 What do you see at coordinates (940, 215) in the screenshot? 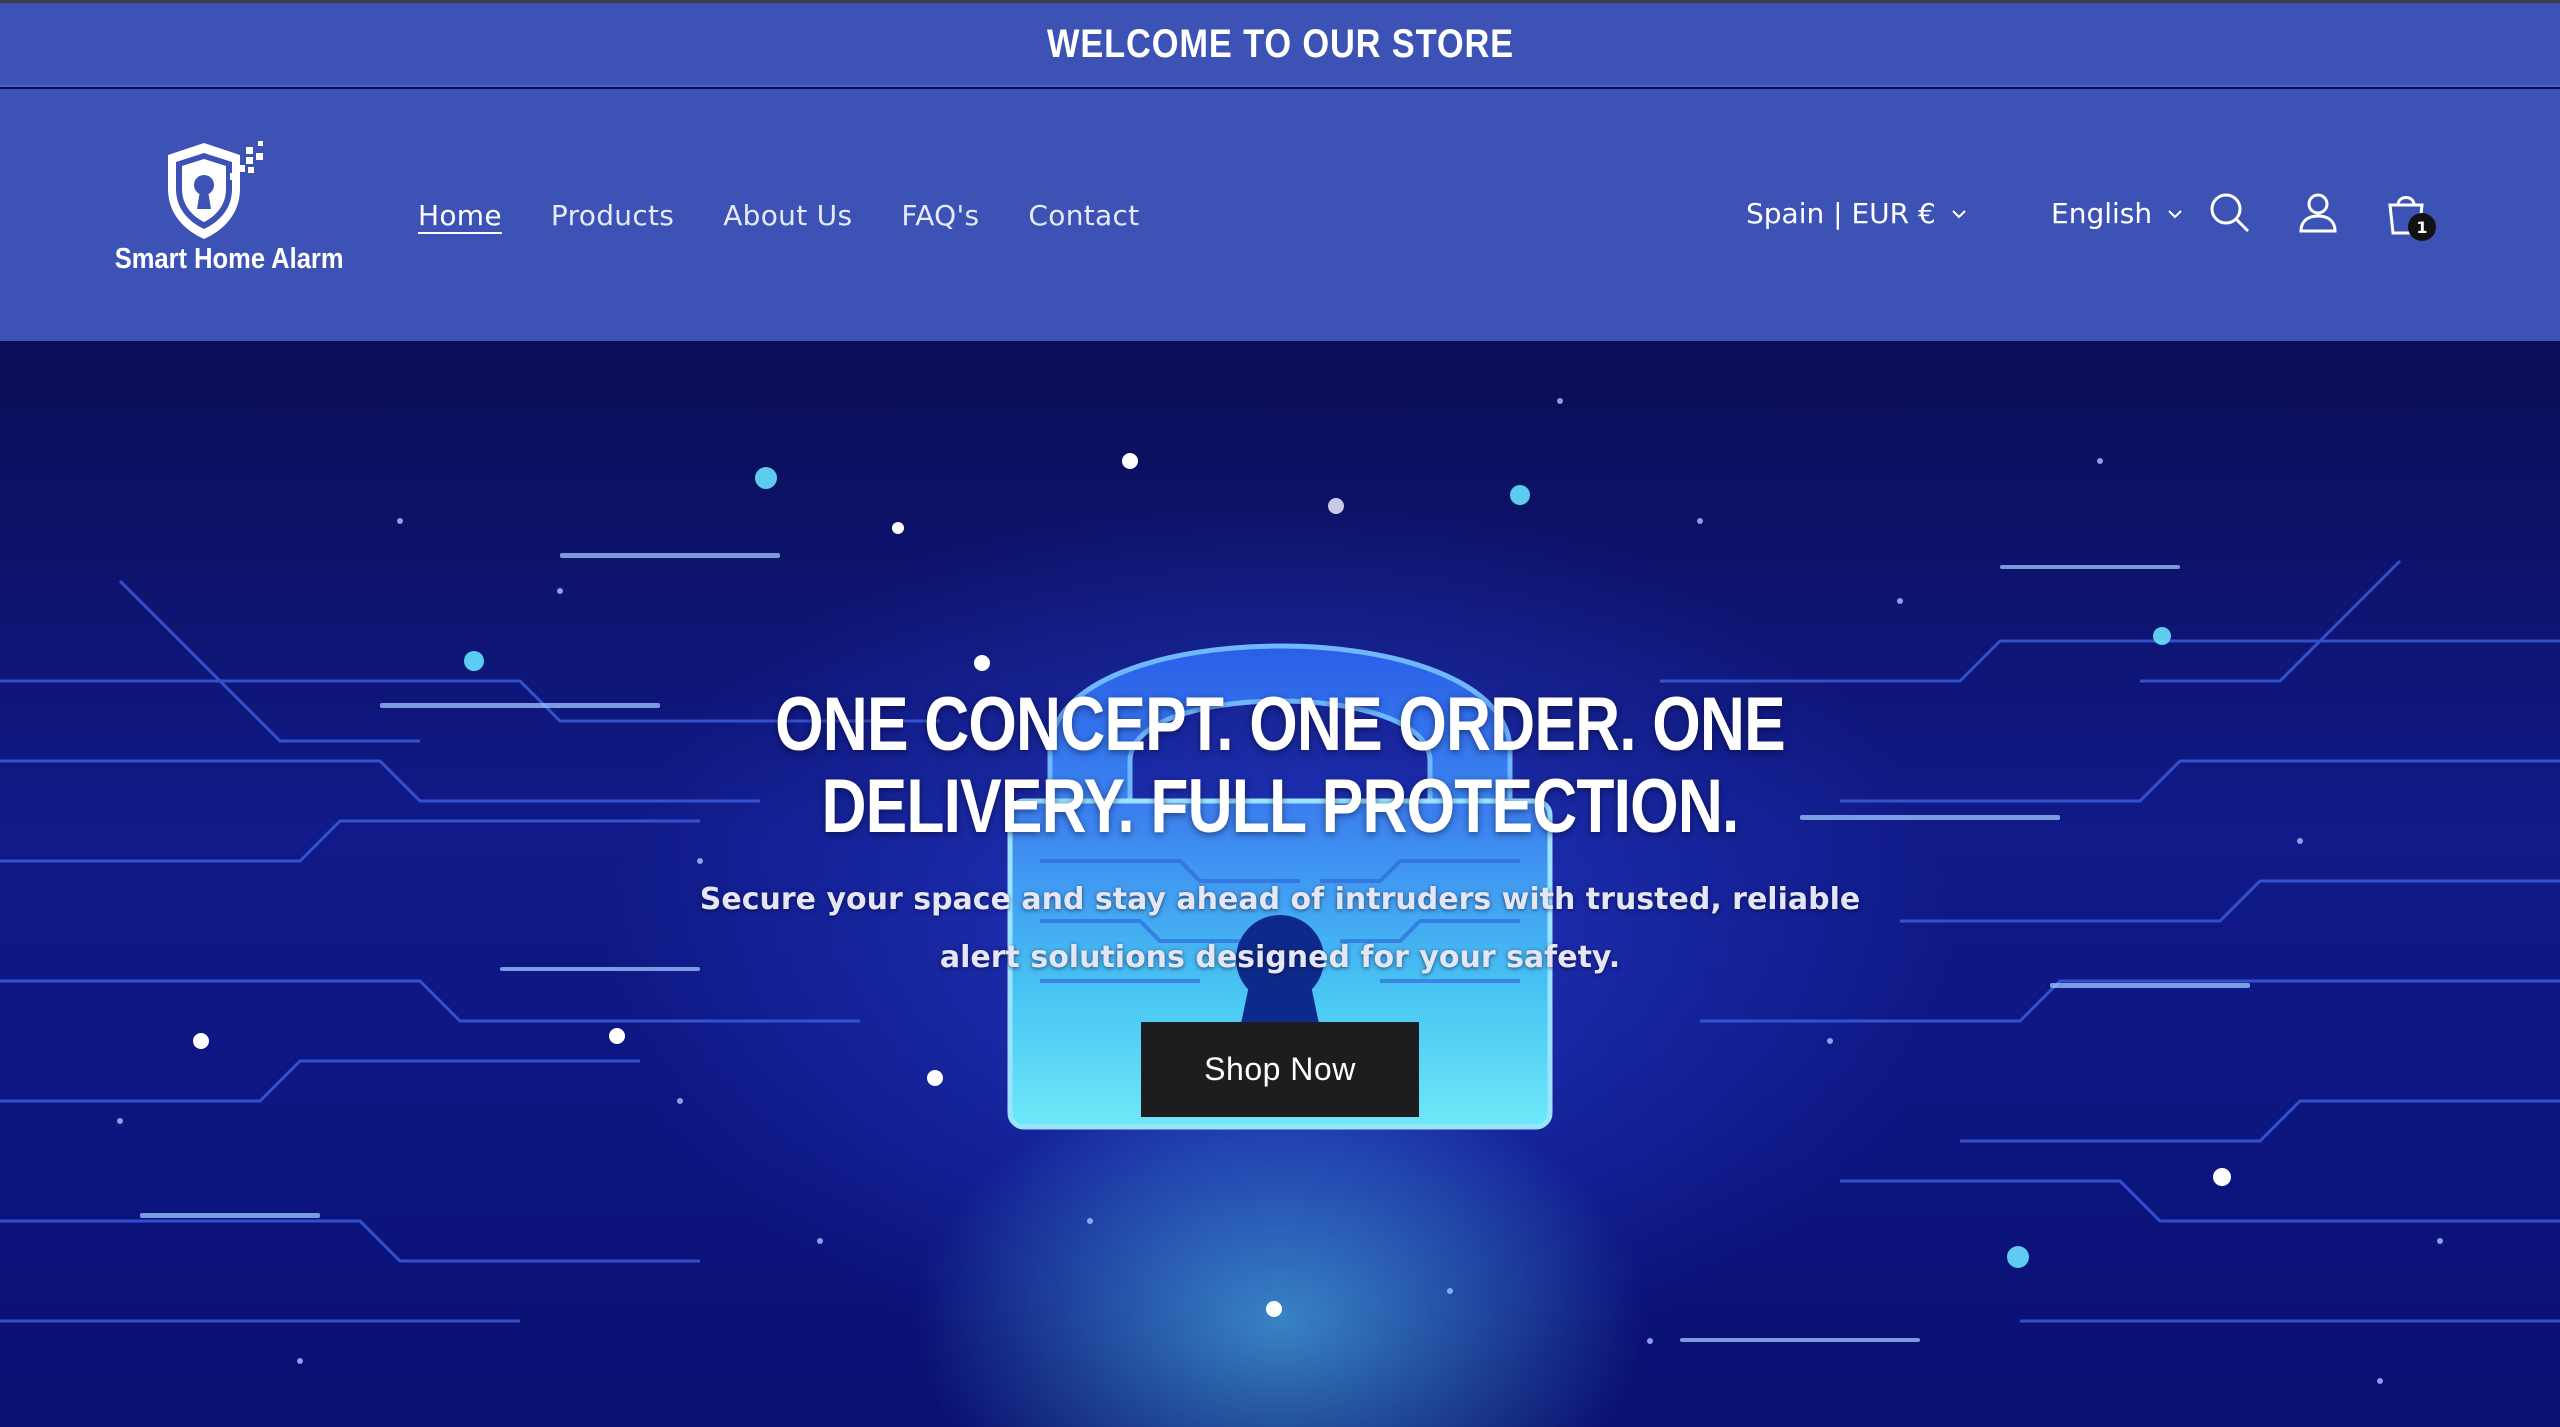
I see `nav-item-faqs: FAQ's` at bounding box center [940, 215].